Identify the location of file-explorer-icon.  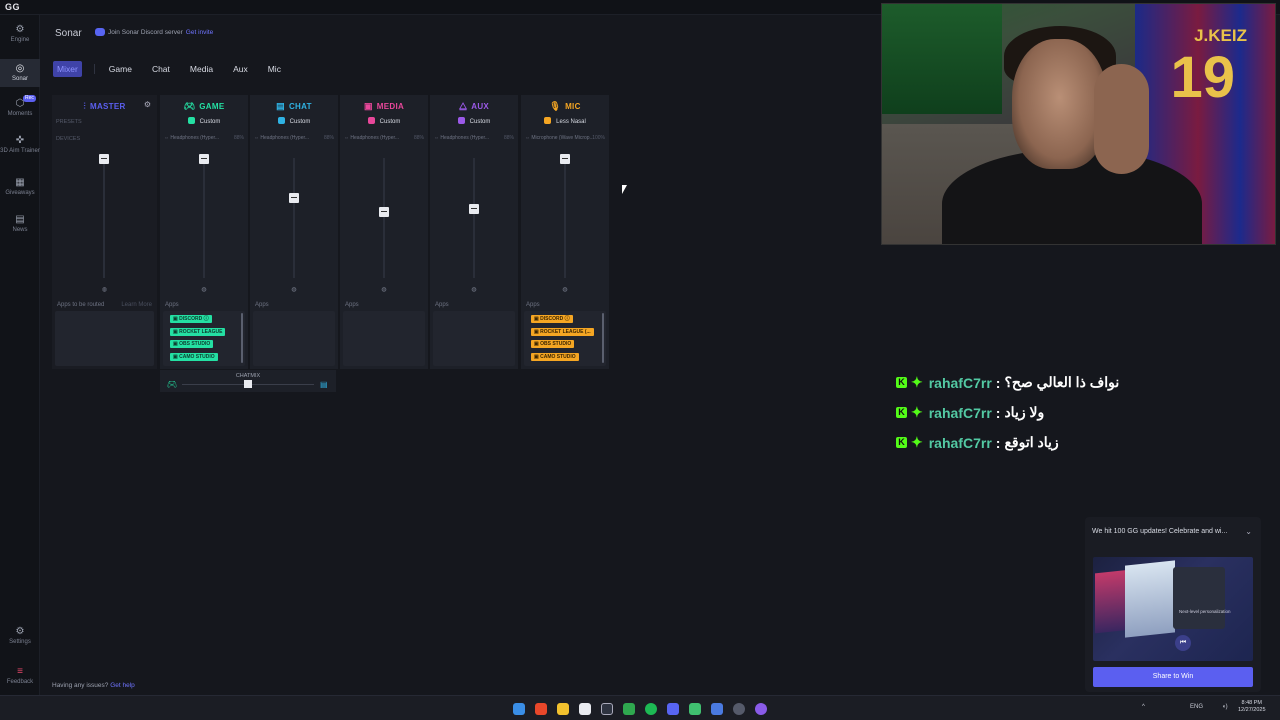
(563, 709).